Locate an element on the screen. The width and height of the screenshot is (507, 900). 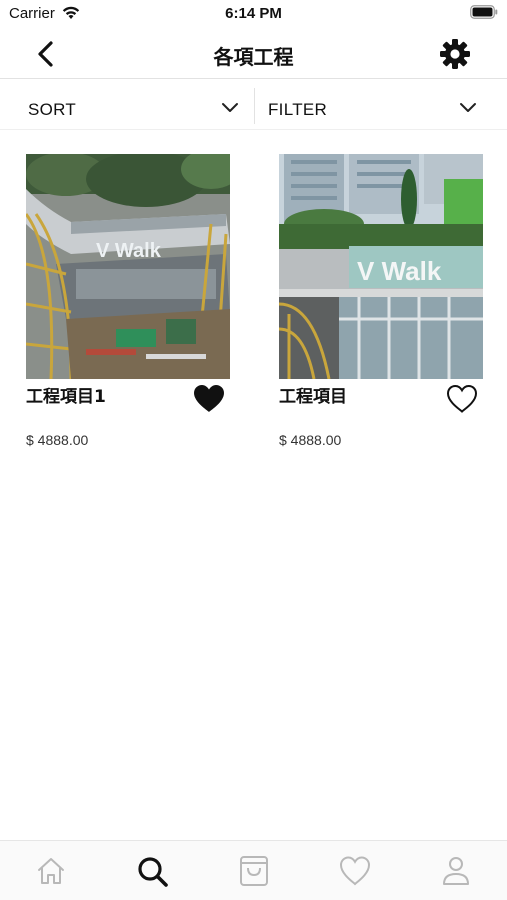
navigation-bar: 各項工程 is located at coordinates (253, 53).